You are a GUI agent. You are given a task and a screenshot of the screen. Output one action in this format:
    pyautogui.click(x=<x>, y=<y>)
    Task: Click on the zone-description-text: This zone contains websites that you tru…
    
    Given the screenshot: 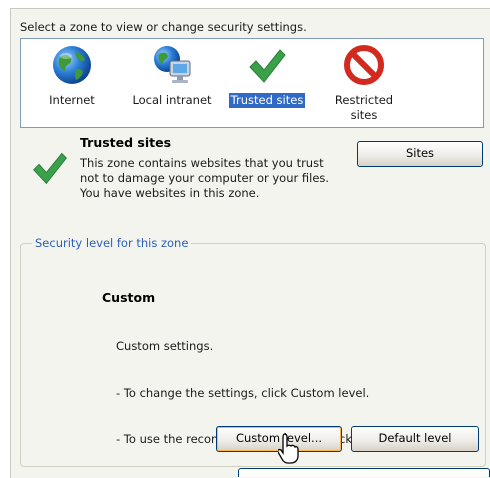 What is the action you would take?
    pyautogui.click(x=205, y=170)
    